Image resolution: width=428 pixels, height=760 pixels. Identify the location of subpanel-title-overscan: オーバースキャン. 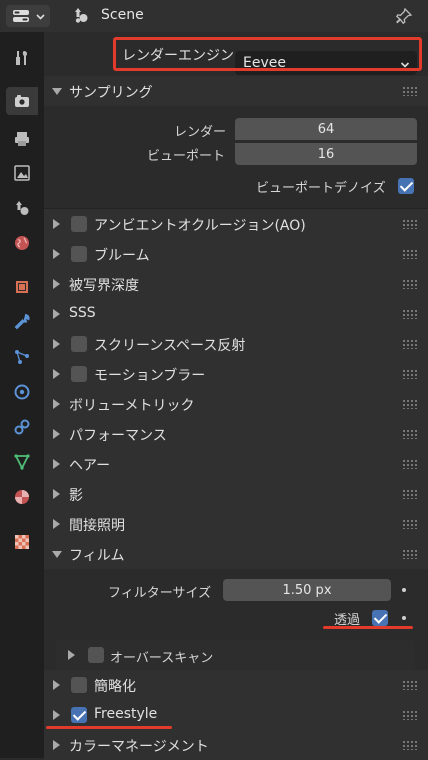
(162, 658).